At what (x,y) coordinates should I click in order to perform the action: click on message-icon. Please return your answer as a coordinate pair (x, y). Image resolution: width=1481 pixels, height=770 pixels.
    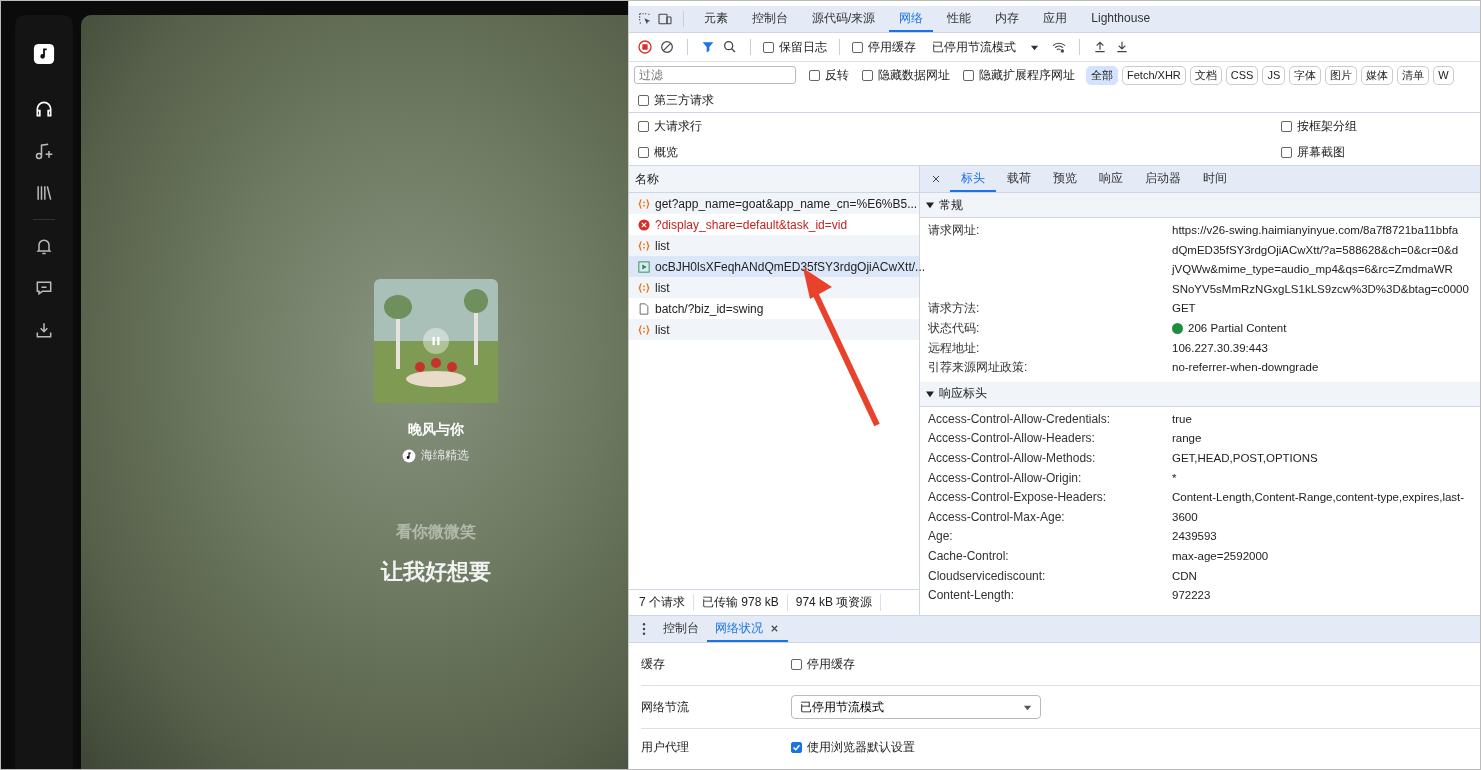
    Looking at the image, I should click on (44, 288).